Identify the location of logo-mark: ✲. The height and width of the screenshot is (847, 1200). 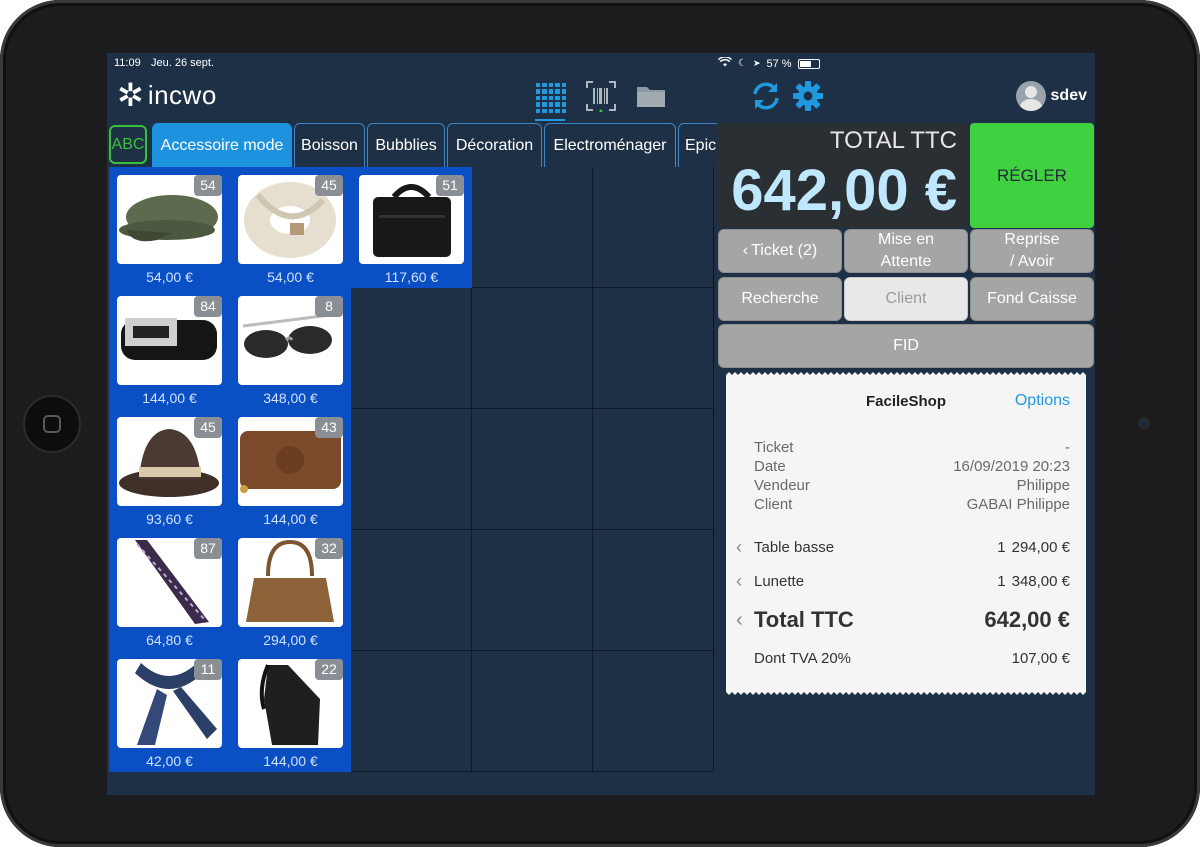
(130, 95).